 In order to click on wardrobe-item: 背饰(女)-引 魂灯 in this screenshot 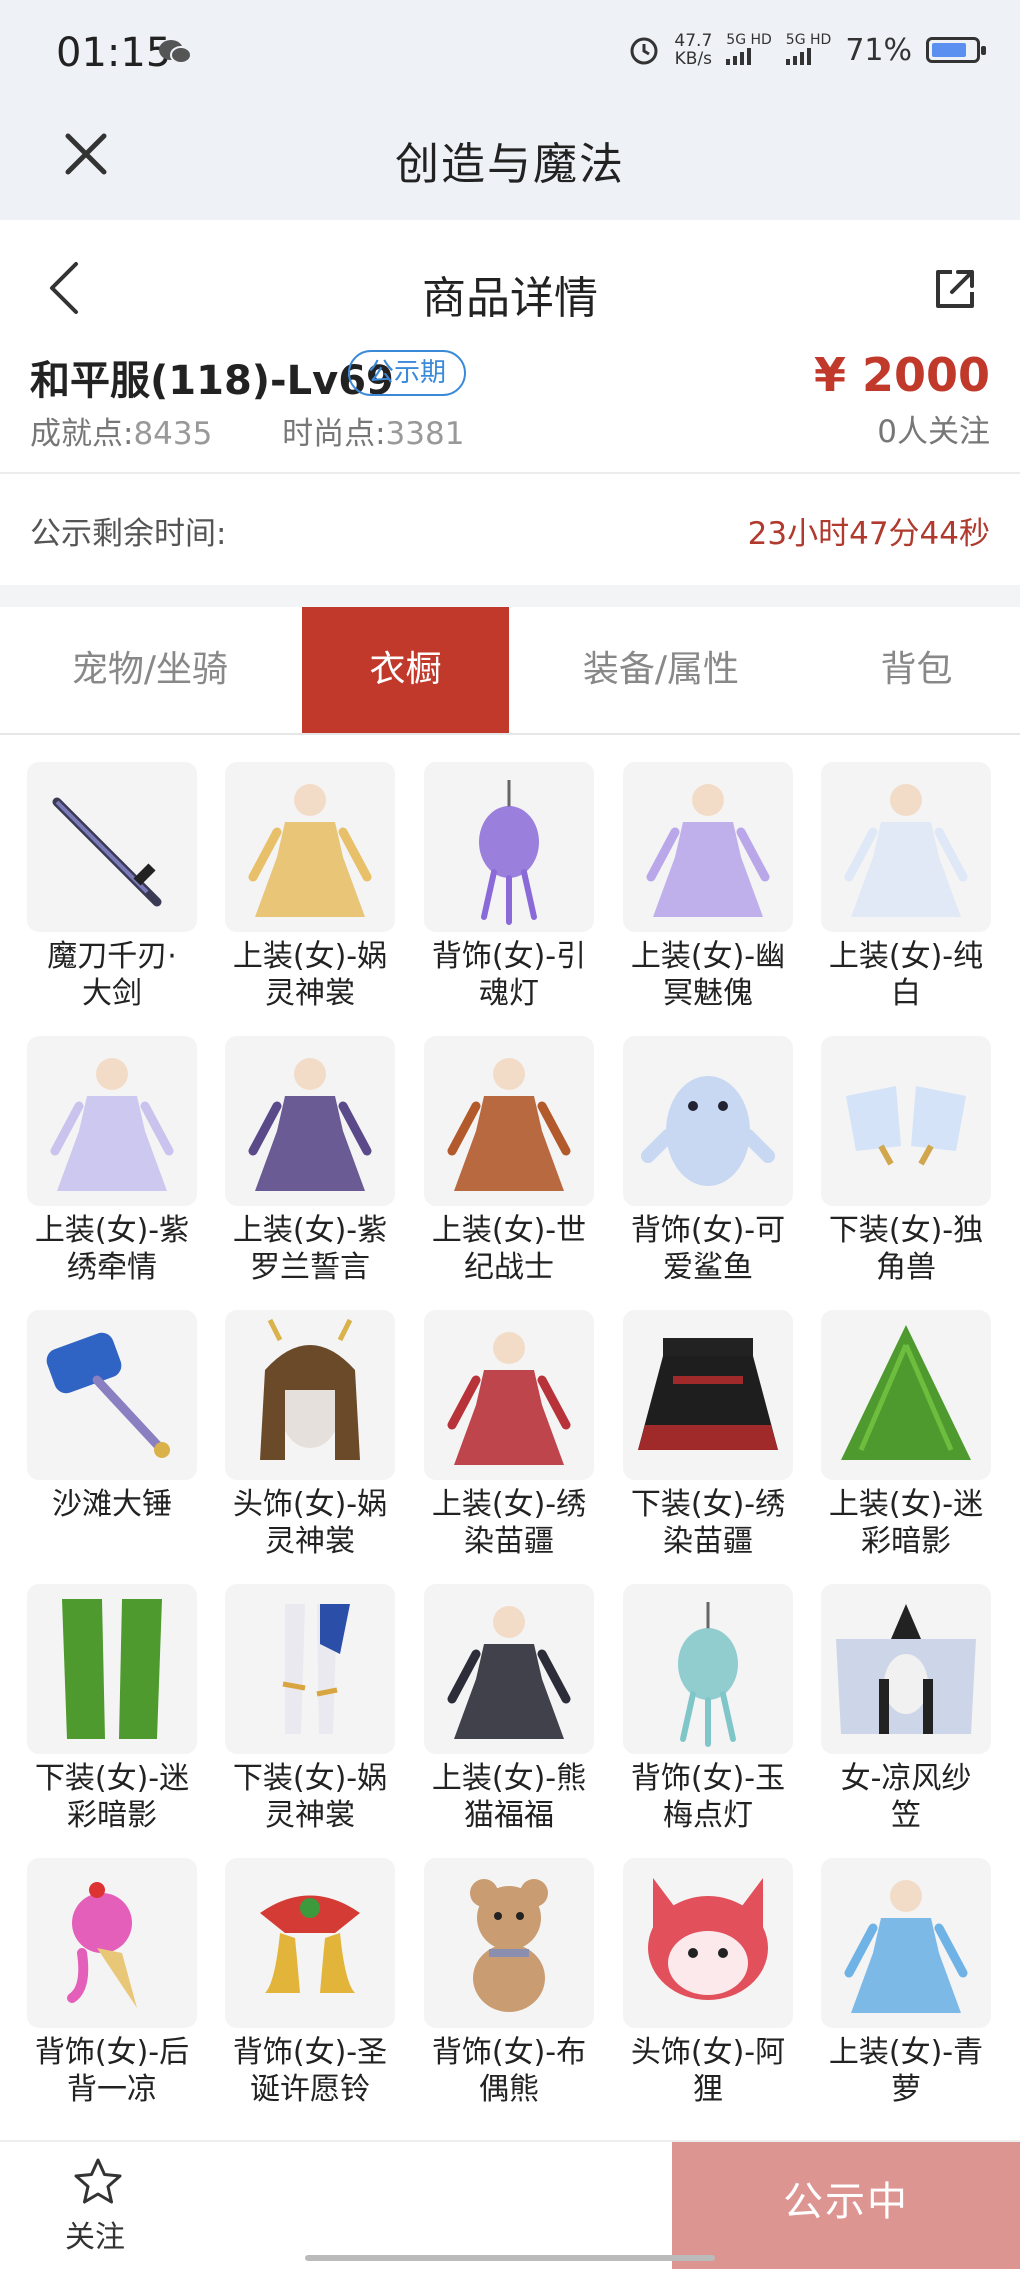, I will do `click(509, 887)`.